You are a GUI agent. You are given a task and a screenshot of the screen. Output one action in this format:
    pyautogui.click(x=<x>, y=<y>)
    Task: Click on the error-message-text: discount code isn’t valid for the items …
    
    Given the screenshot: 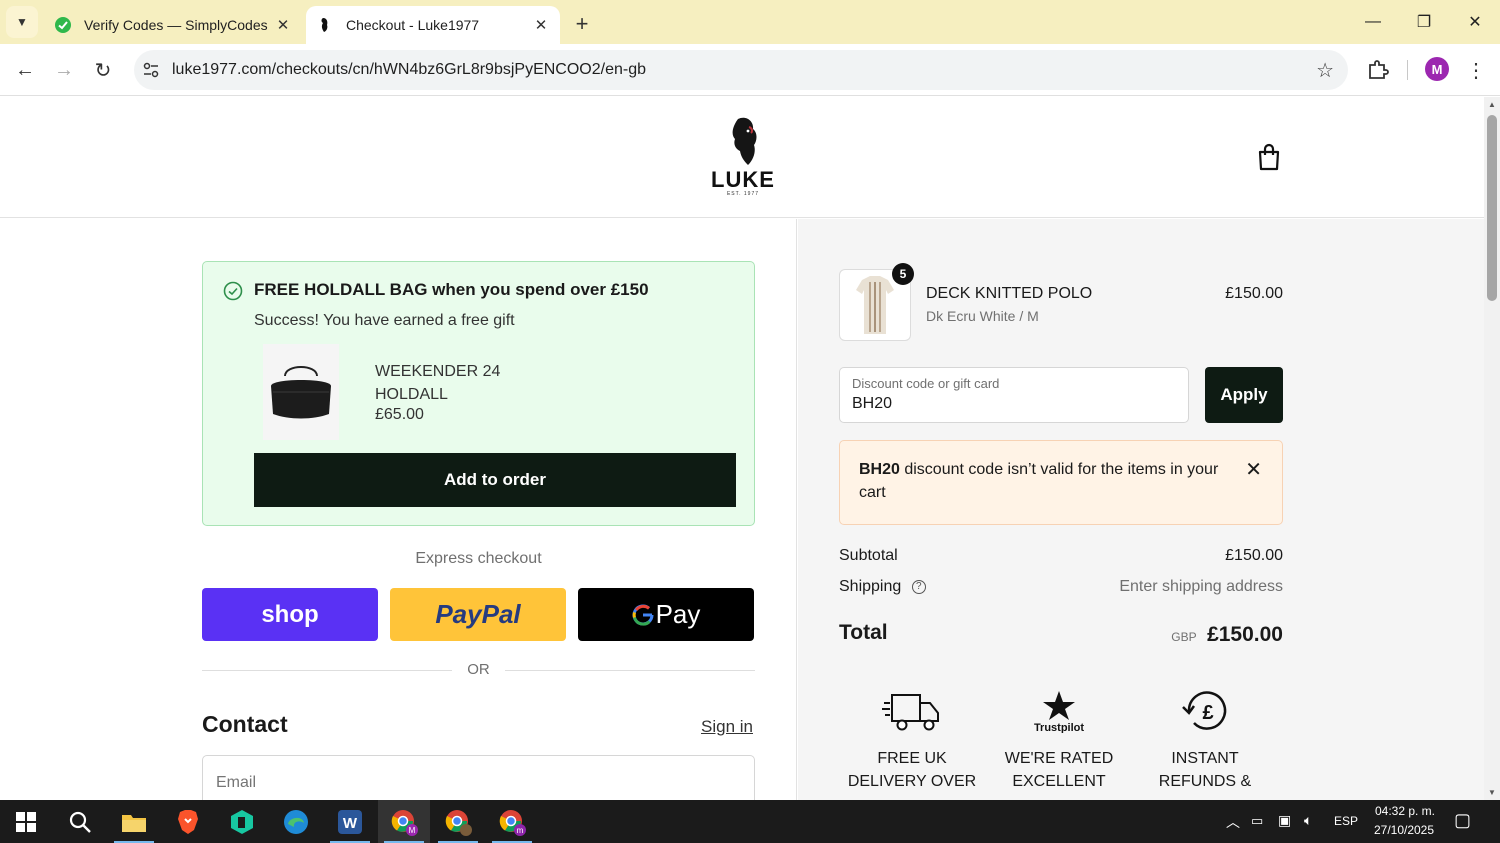 What is the action you would take?
    pyautogui.click(x=1039, y=481)
    